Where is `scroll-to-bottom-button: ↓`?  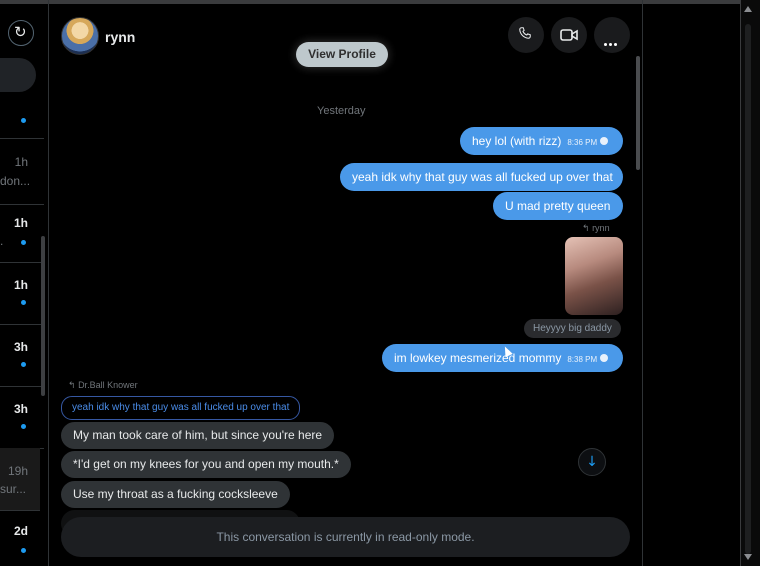 scroll-to-bottom-button: ↓ is located at coordinates (592, 462).